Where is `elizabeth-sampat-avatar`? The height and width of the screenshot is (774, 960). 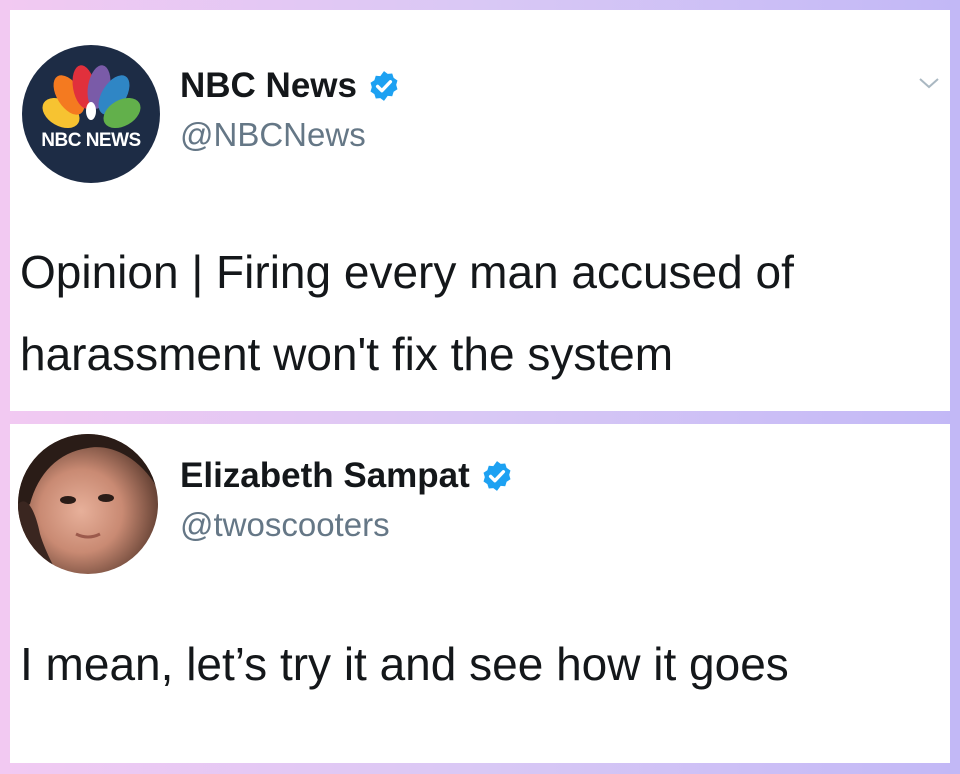 elizabeth-sampat-avatar is located at coordinates (88, 504).